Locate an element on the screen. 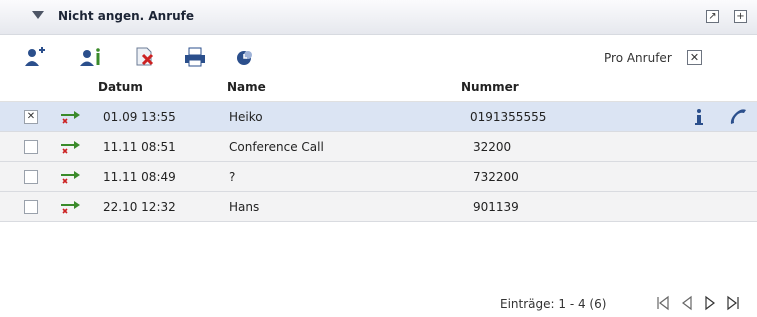  maximize-icon: + is located at coordinates (740, 16).